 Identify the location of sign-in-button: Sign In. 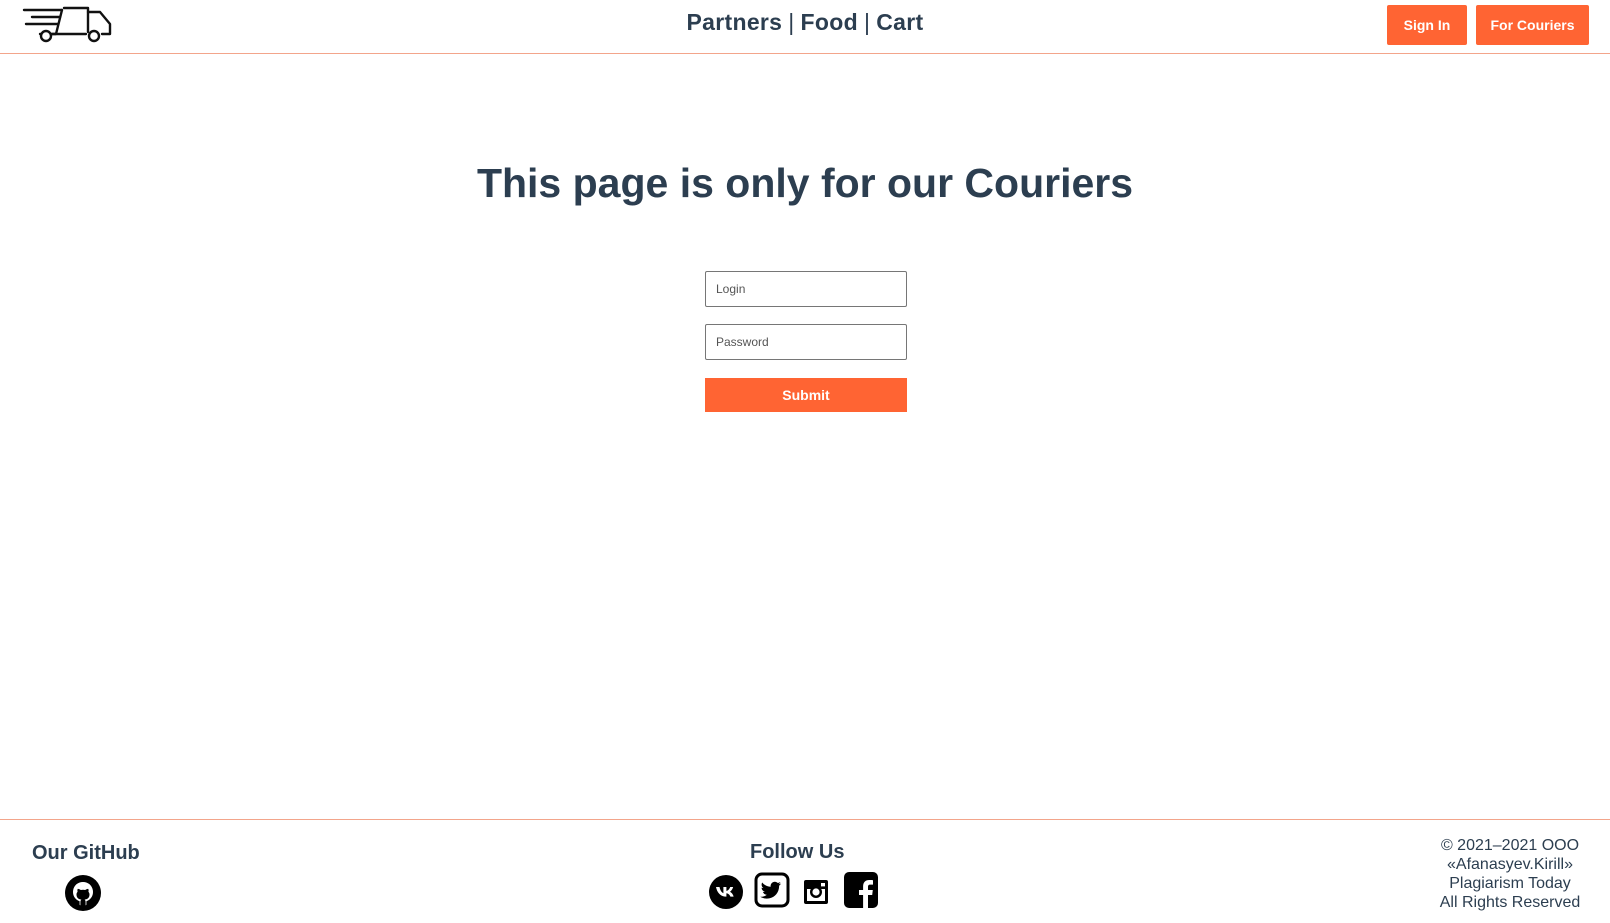
(1427, 25).